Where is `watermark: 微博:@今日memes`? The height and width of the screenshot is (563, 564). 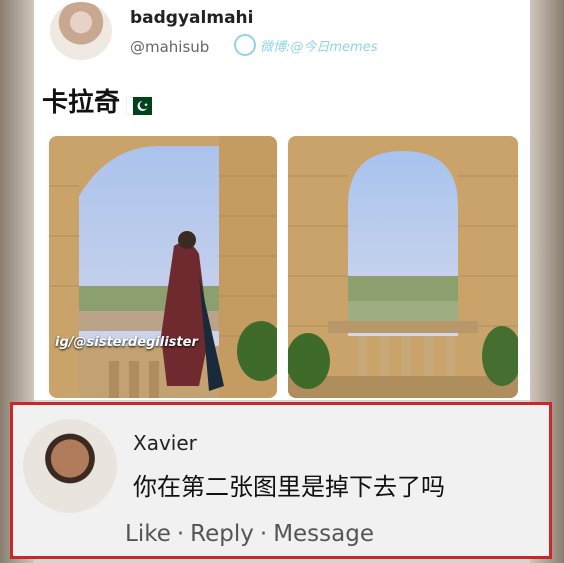
watermark: 微博:@今日memes is located at coordinates (305, 45).